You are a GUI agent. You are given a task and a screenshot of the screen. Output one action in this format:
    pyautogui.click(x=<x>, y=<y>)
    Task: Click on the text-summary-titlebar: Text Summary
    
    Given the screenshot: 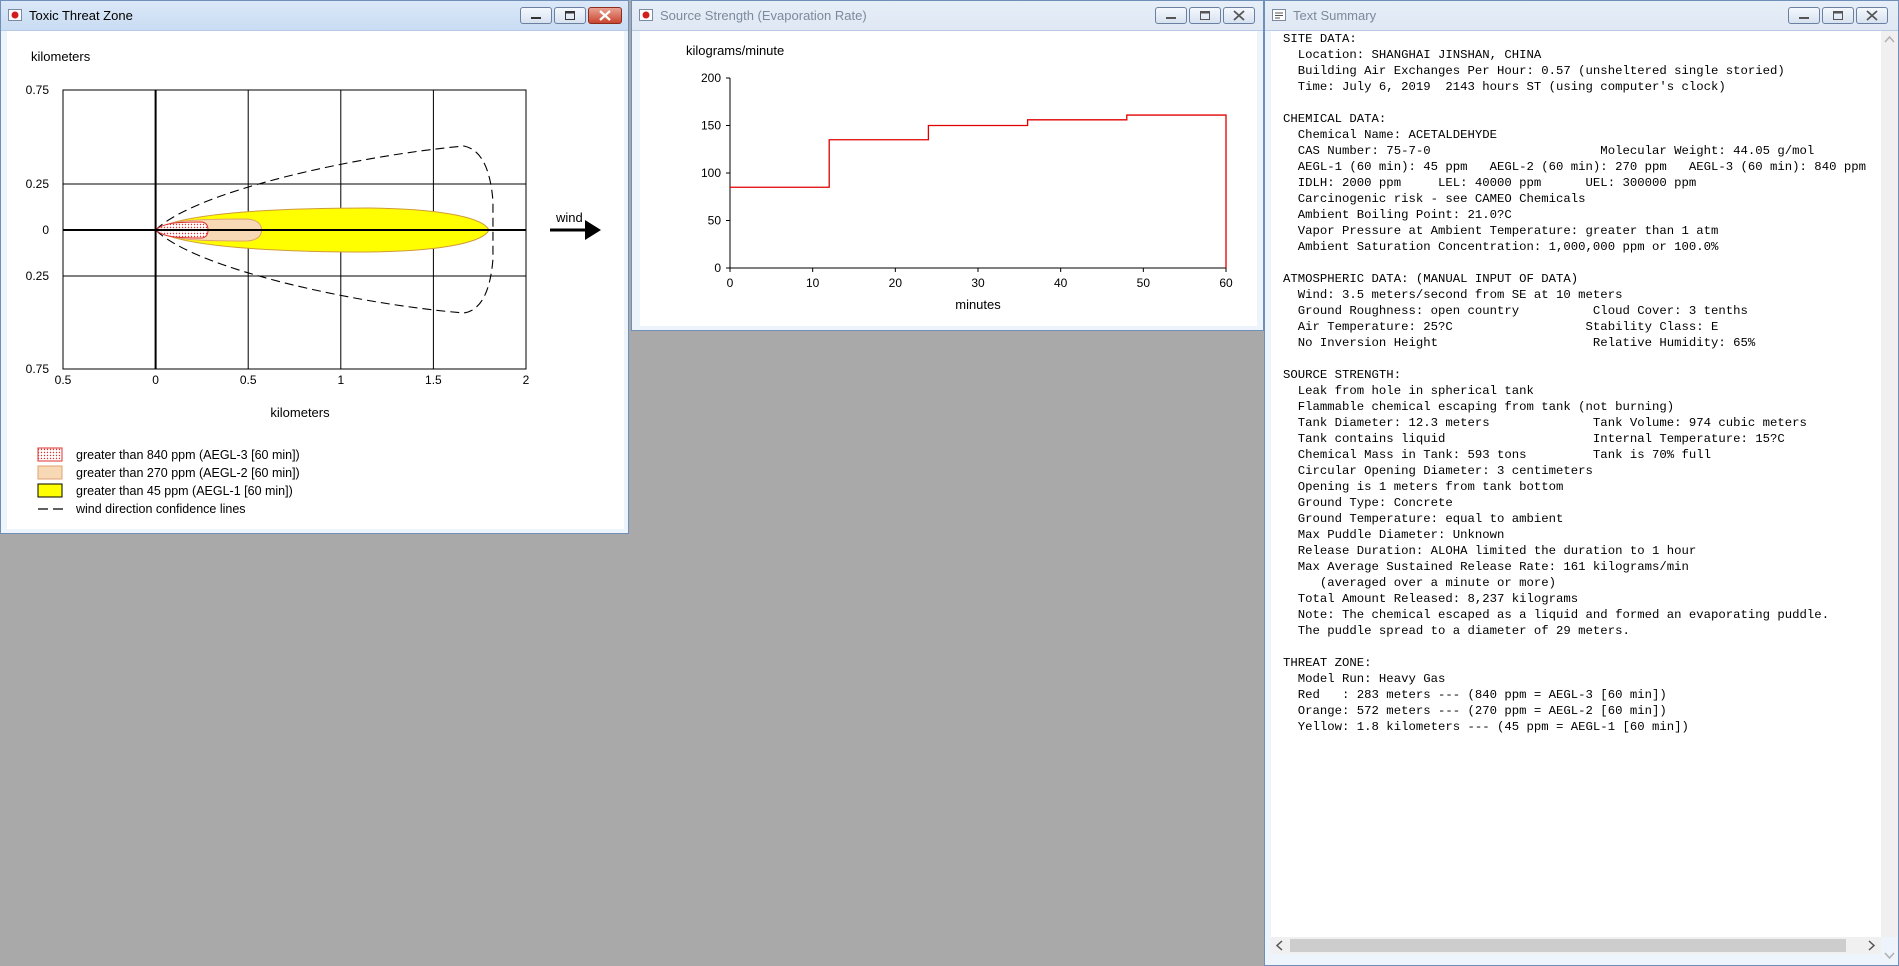 What is the action you would take?
    pyautogui.click(x=1581, y=16)
    